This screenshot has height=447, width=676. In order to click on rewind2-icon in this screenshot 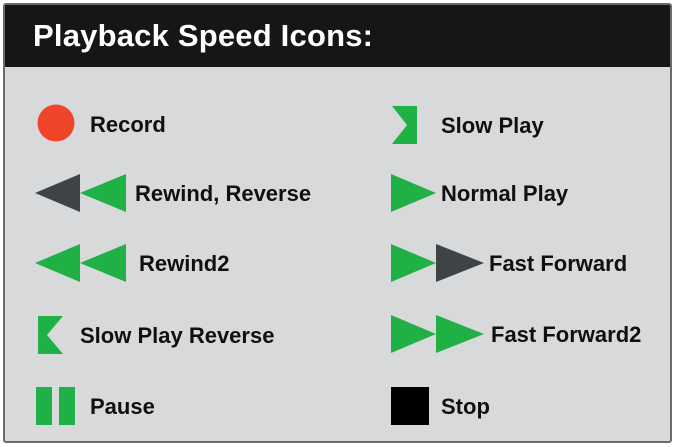, I will do `click(80, 263)`.